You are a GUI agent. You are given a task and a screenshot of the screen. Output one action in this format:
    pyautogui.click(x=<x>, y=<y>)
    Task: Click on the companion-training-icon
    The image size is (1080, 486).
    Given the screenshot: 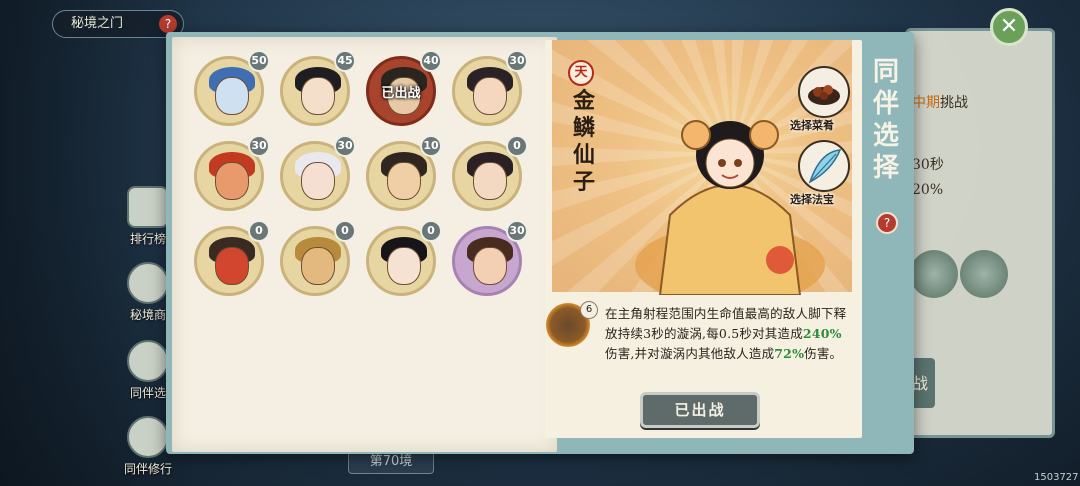 What is the action you would take?
    pyautogui.click(x=148, y=437)
    